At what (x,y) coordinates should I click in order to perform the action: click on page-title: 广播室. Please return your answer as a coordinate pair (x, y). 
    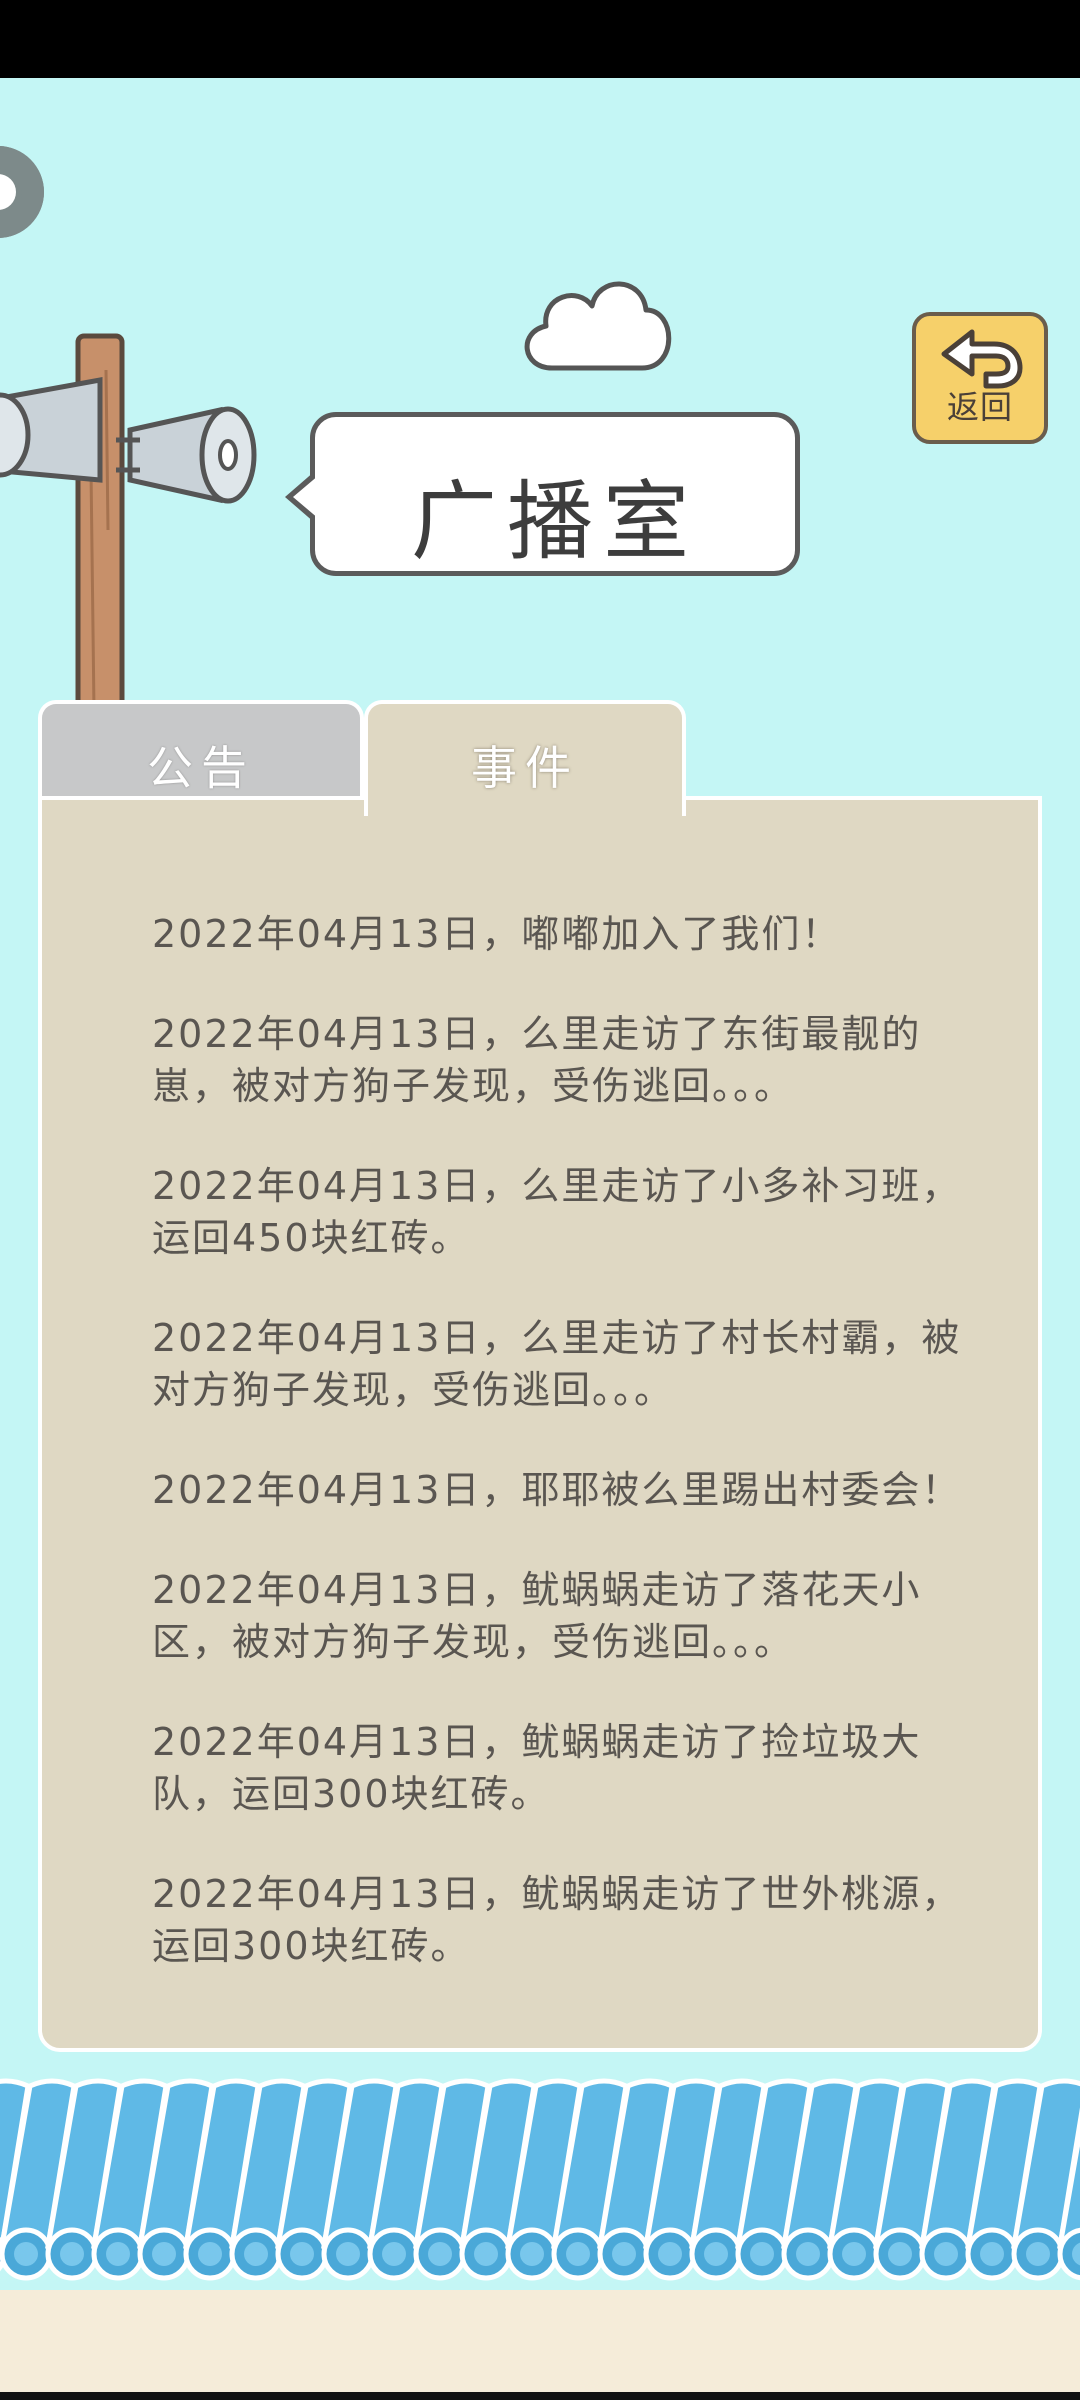
    Looking at the image, I should click on (555, 522).